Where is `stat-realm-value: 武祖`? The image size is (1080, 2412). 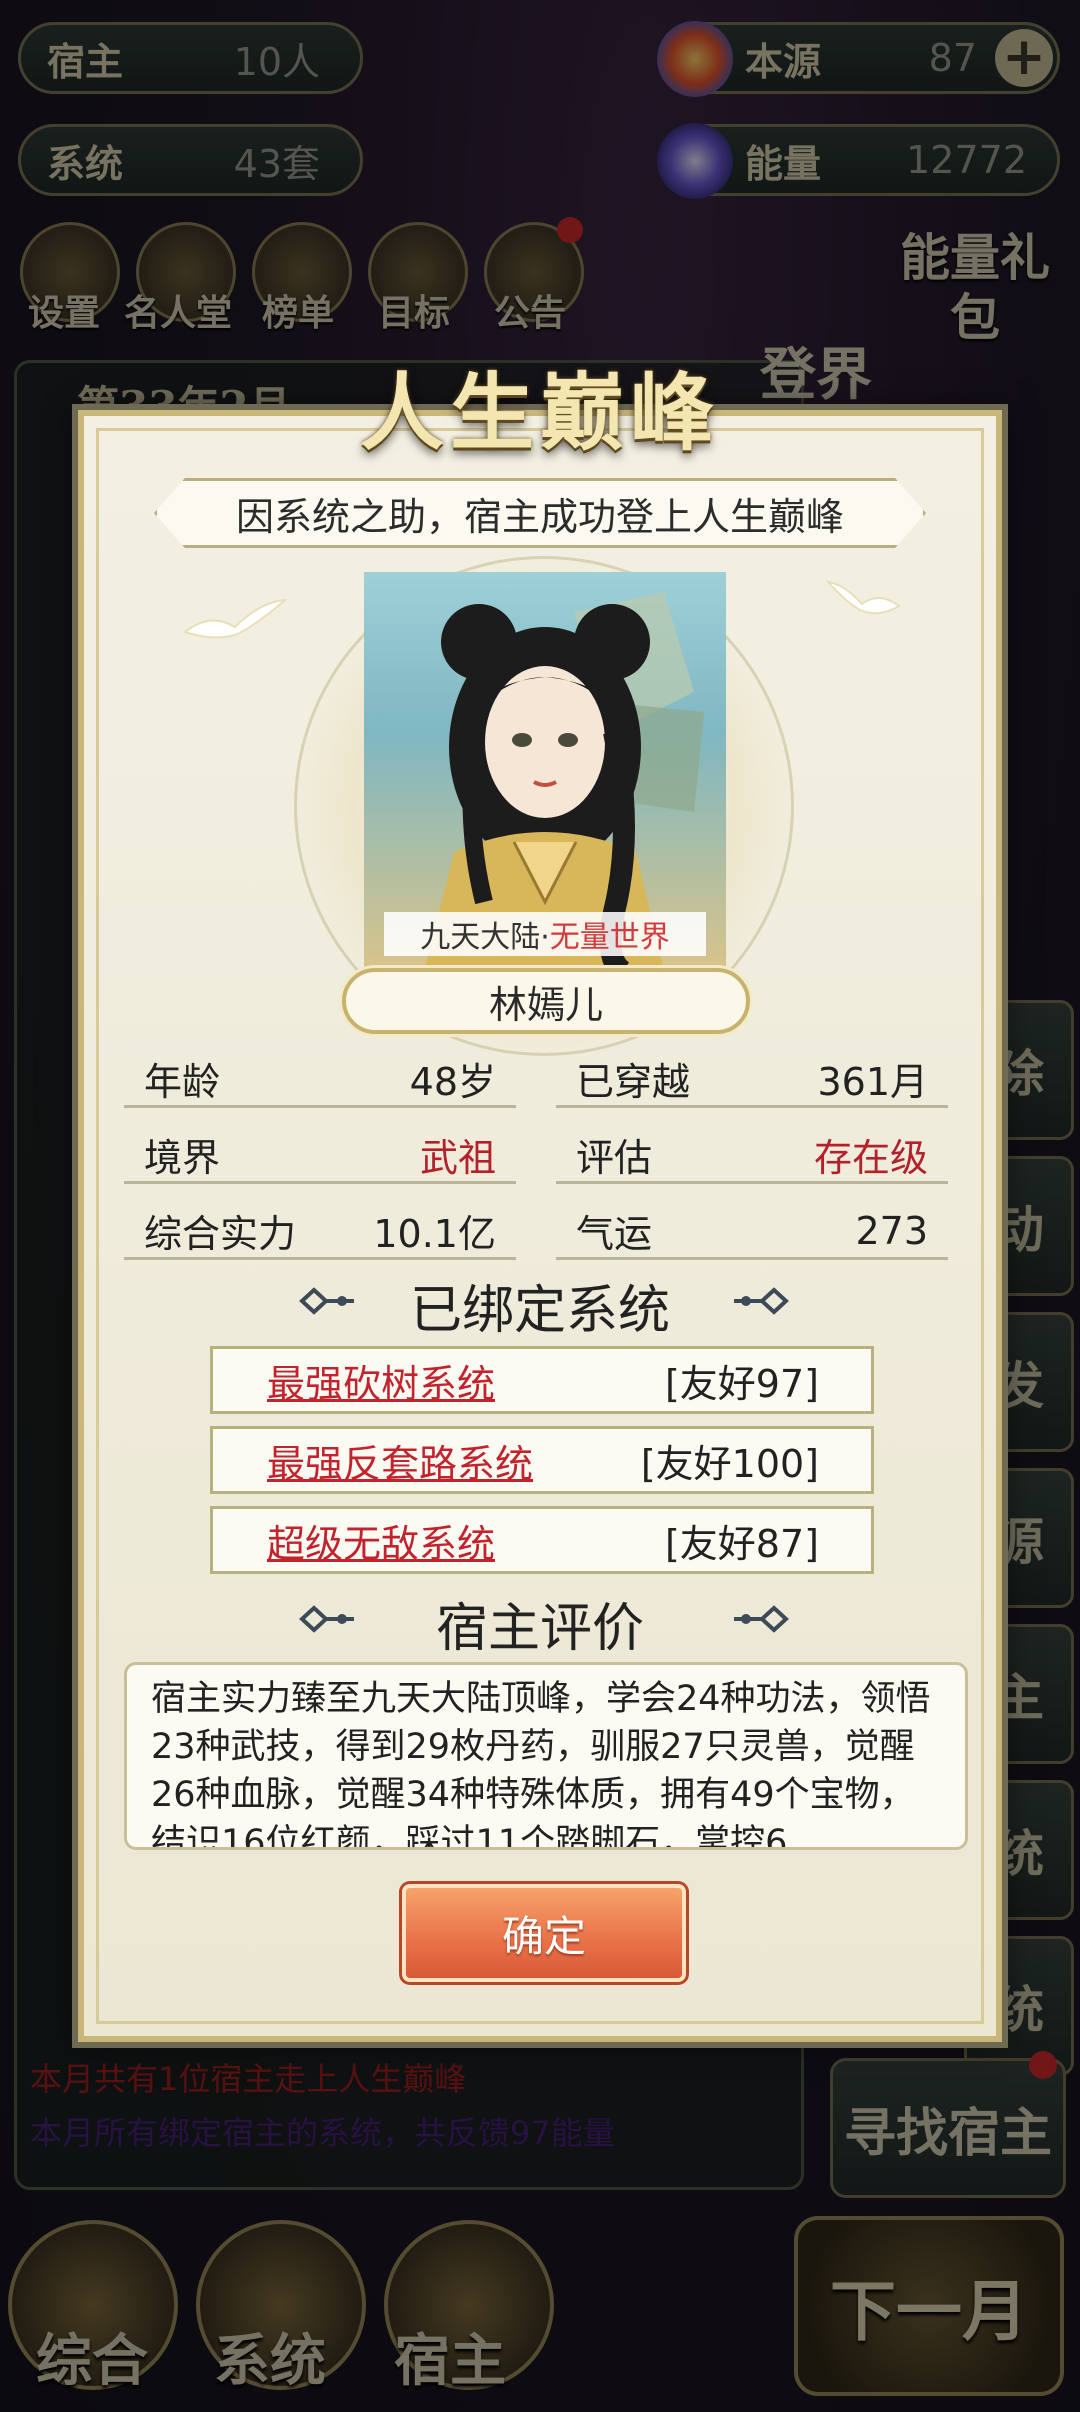
stat-realm-value: 武祖 is located at coordinates (457, 1158).